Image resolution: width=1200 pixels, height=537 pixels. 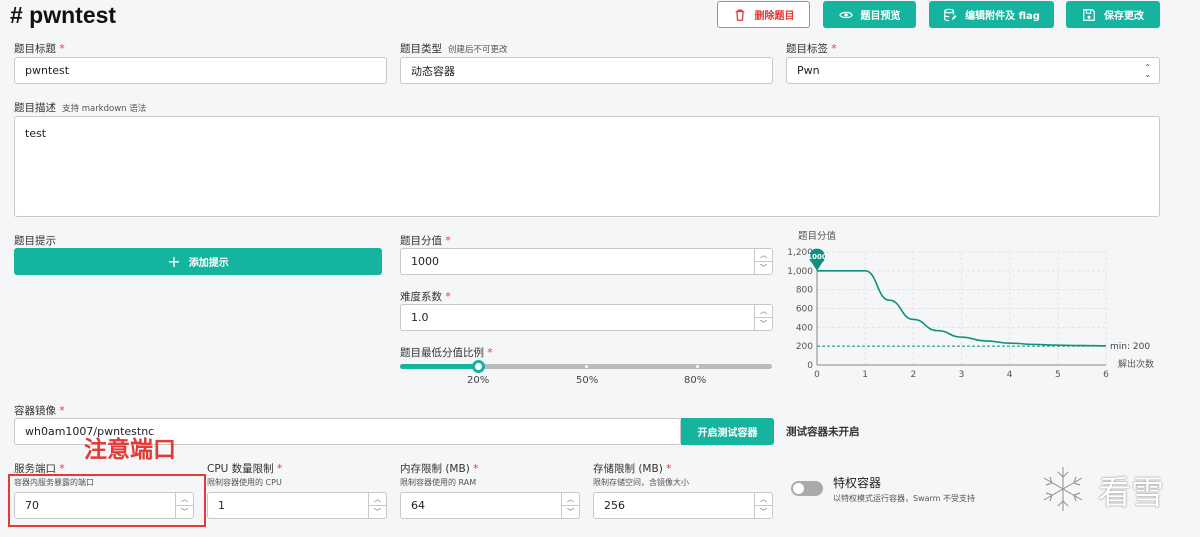 I want to click on test-container-status: 测试容器未开启, so click(x=823, y=432).